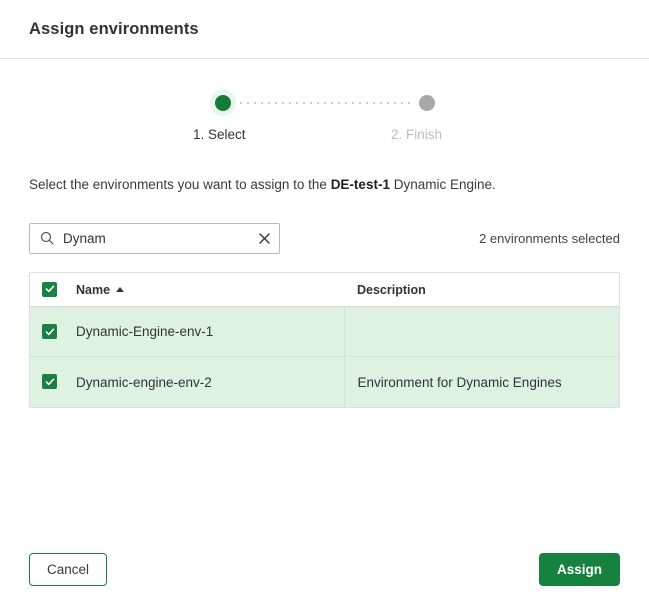 This screenshot has height=608, width=649. Describe the element at coordinates (324, 137) in the screenshot. I see `stepper-labels: 1. Select 2. Finish` at that location.